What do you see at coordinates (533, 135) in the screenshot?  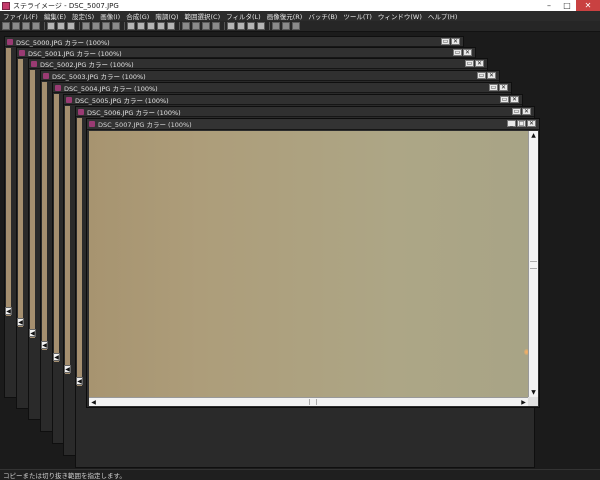 I see `scroll-up-button: ▲` at bounding box center [533, 135].